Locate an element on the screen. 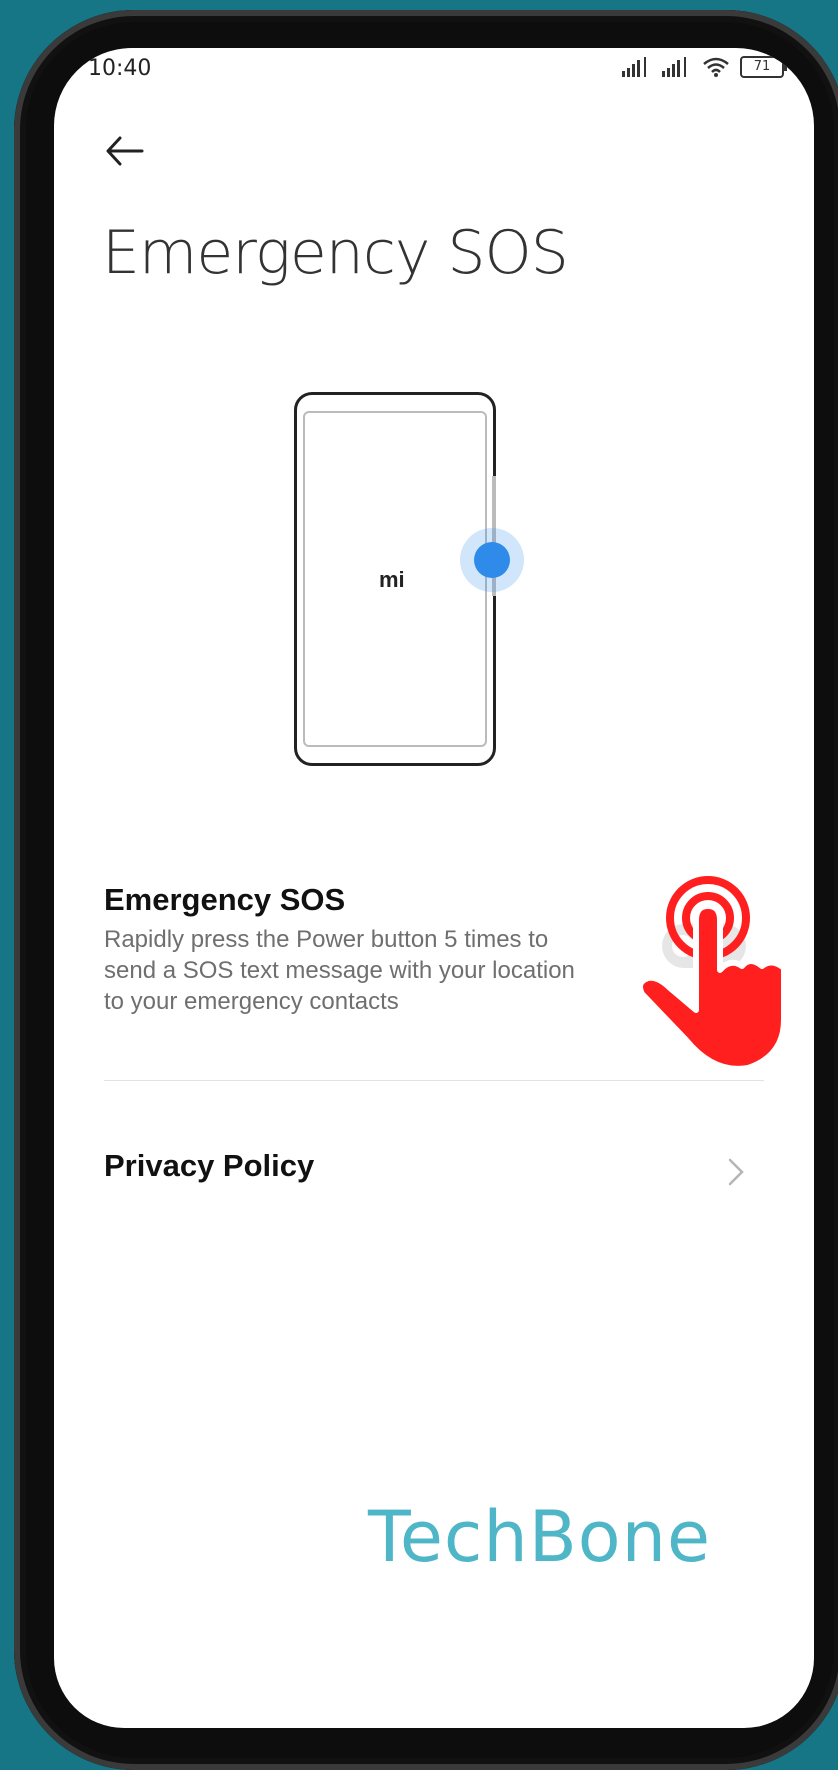 The width and height of the screenshot is (838, 1770). power-button-illustration: mi is located at coordinates (404, 587).